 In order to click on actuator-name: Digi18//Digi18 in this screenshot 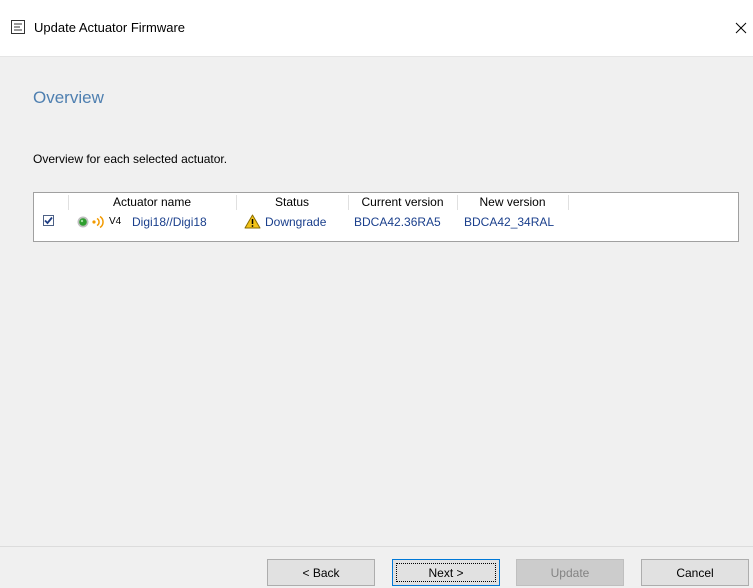, I will do `click(169, 222)`.